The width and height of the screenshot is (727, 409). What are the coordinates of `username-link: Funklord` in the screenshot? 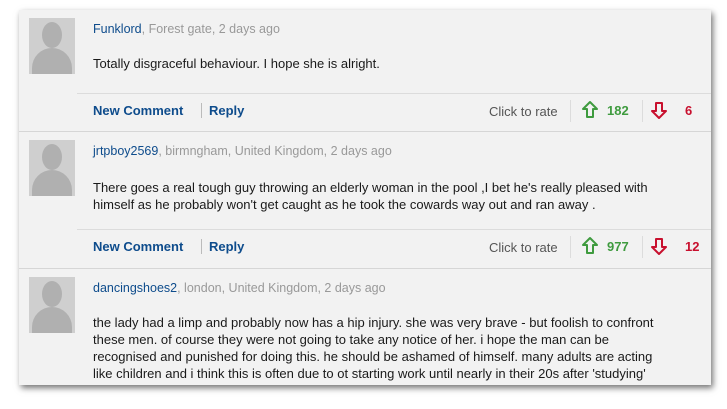 It's located at (117, 29).